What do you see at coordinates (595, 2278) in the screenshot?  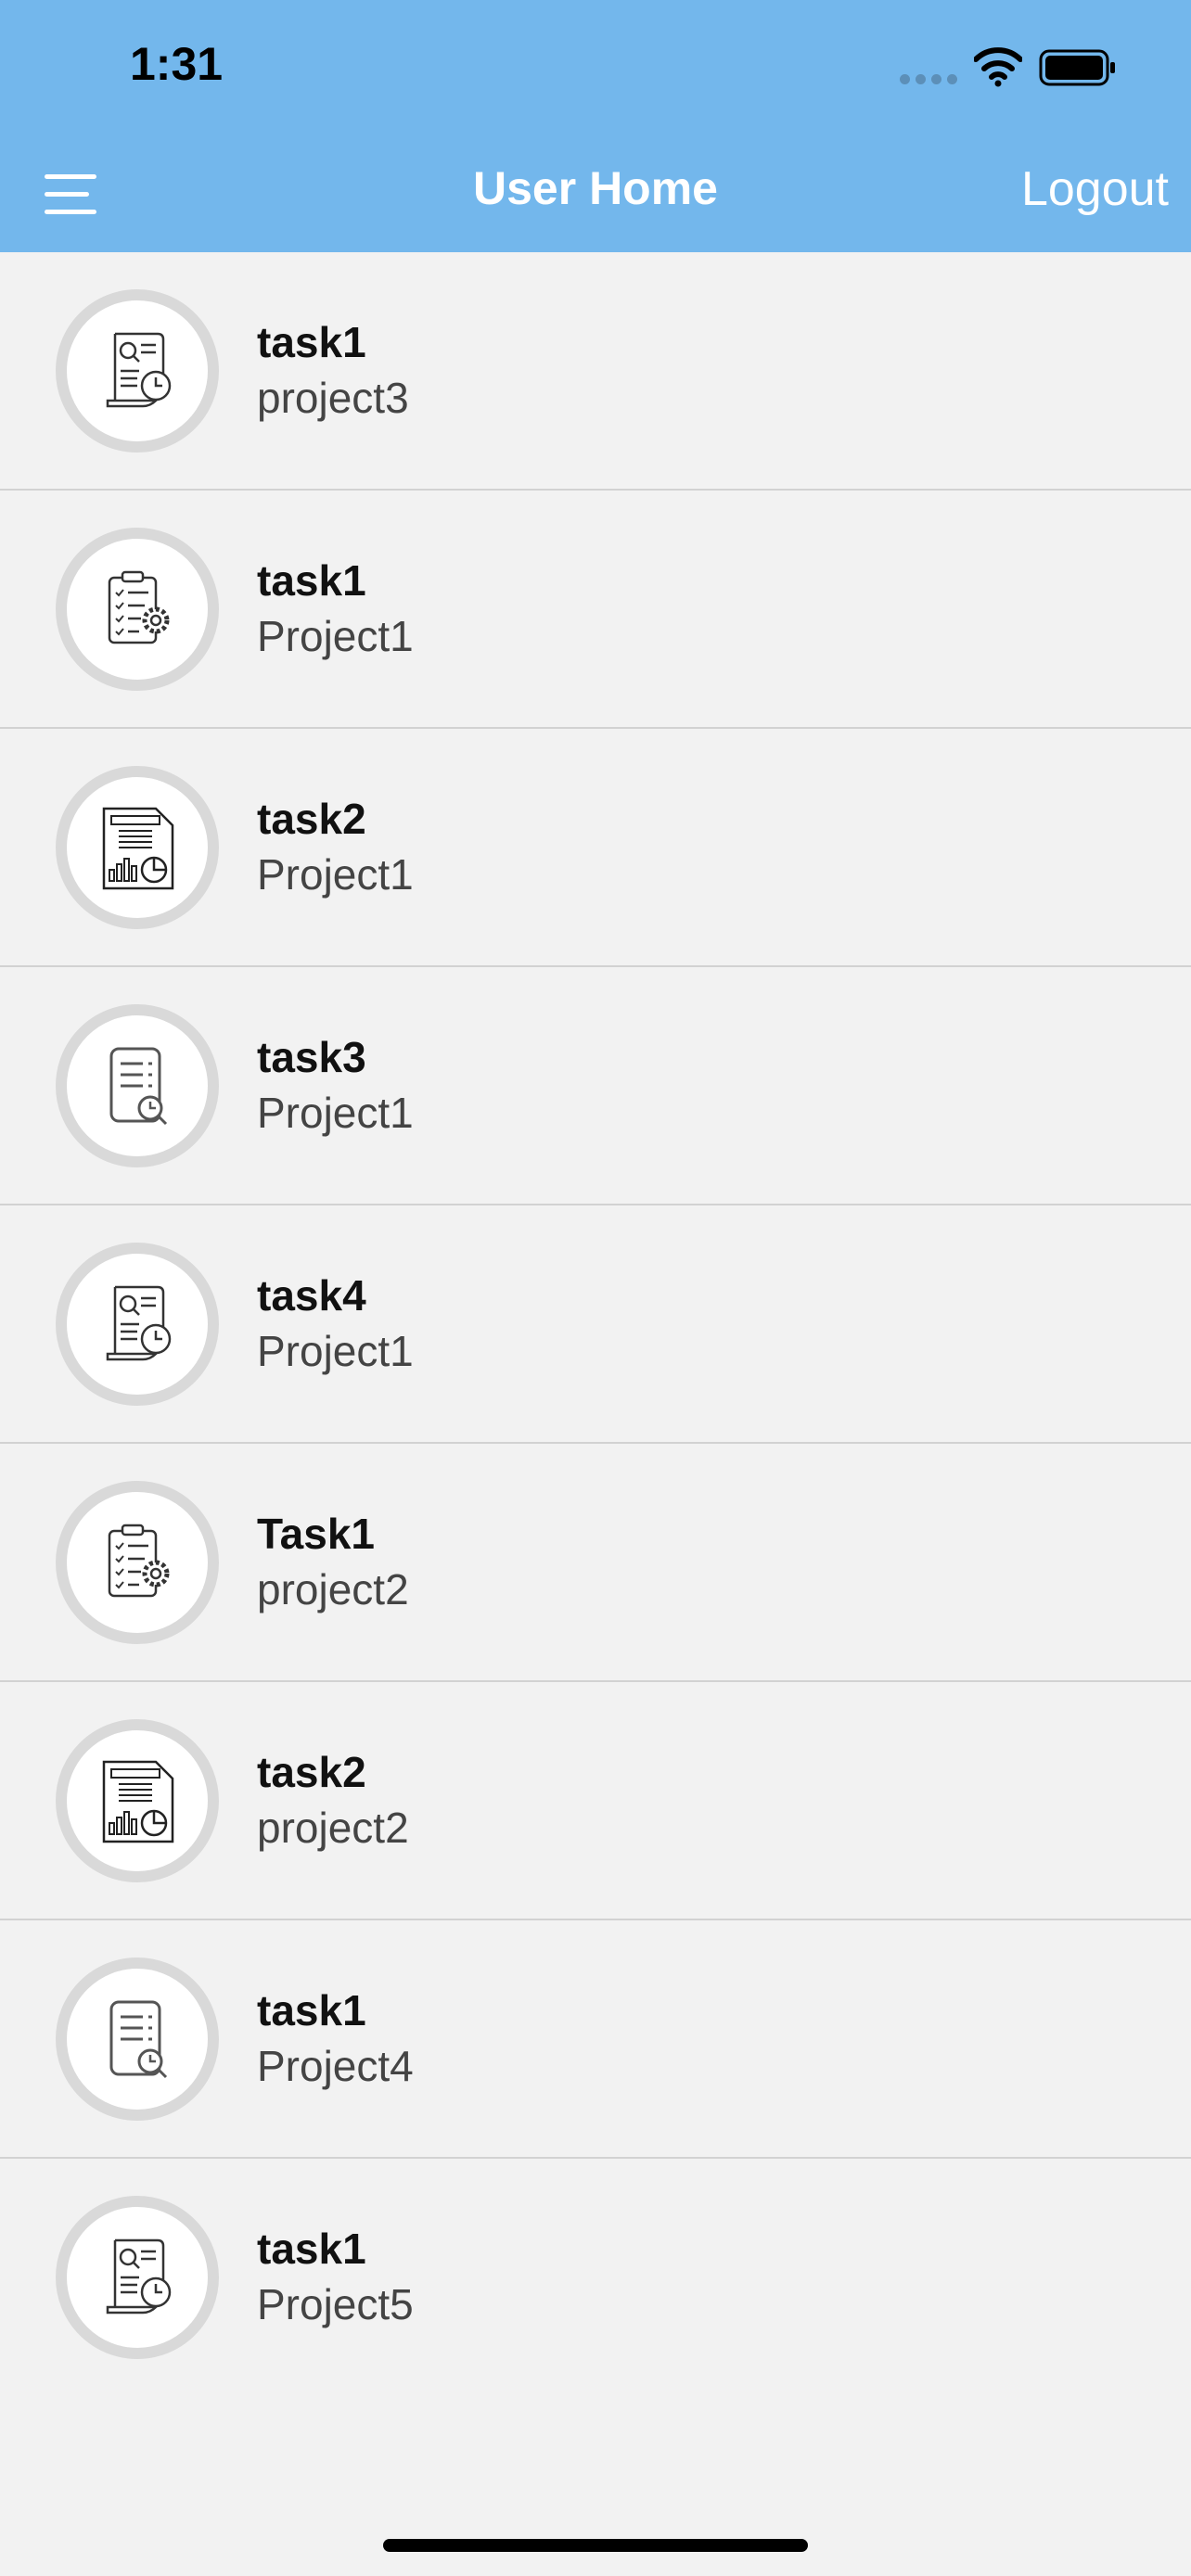 I see `task-list-item: task1 Project5` at bounding box center [595, 2278].